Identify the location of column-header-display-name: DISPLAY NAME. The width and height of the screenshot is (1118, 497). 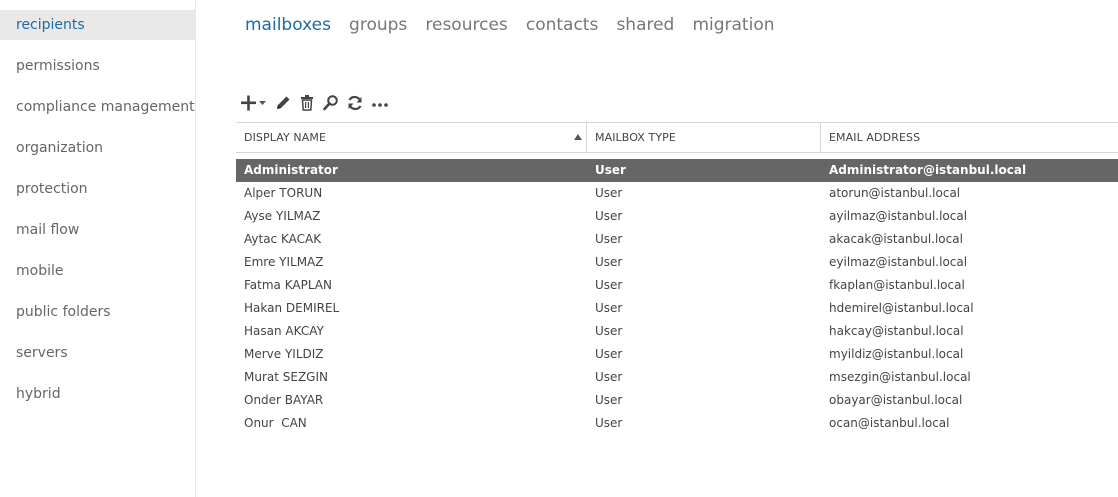
(411, 137).